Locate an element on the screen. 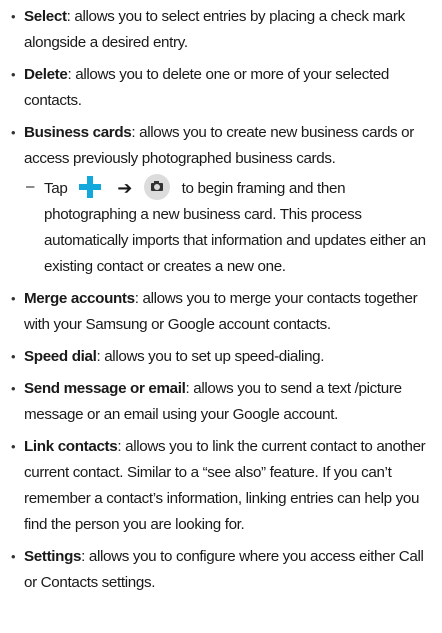 The height and width of the screenshot is (633, 442). term: Send message or email is located at coordinates (105, 388).